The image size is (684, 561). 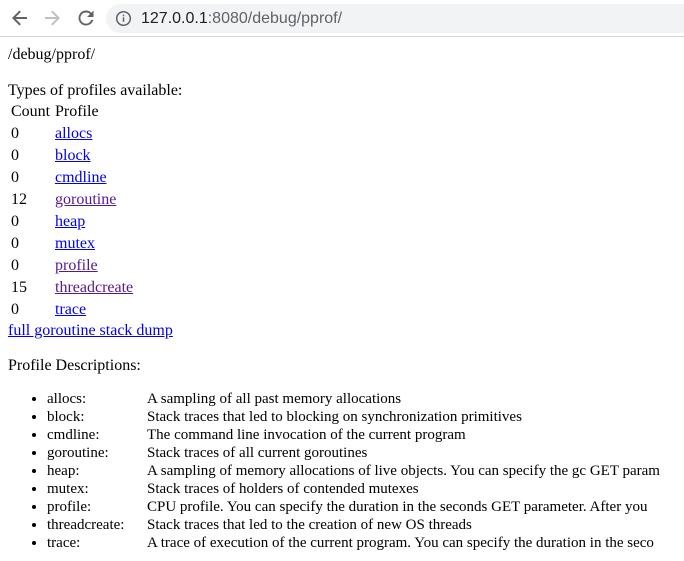 What do you see at coordinates (94, 222) in the screenshot?
I see `profile-cell: heap` at bounding box center [94, 222].